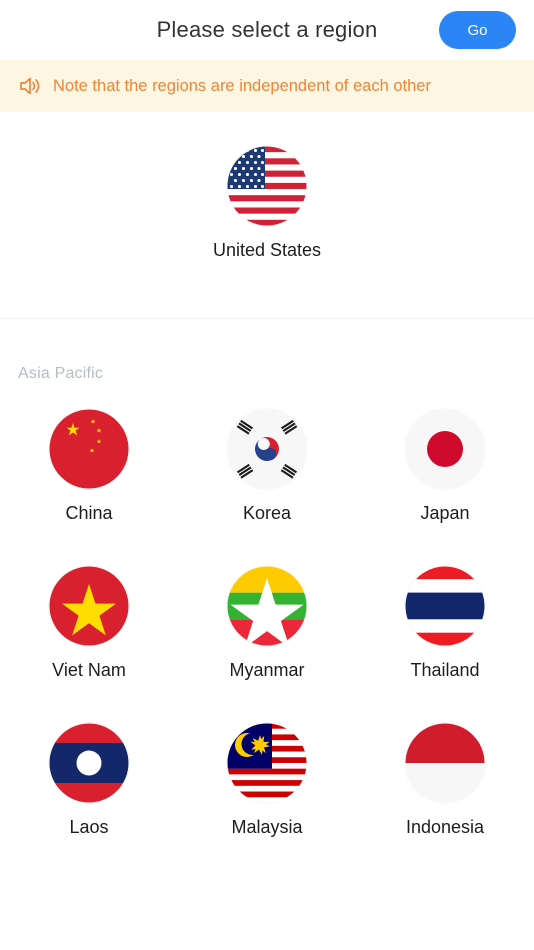 This screenshot has height=950, width=534. I want to click on region-item-indonesia: Indonesia, so click(445, 780).